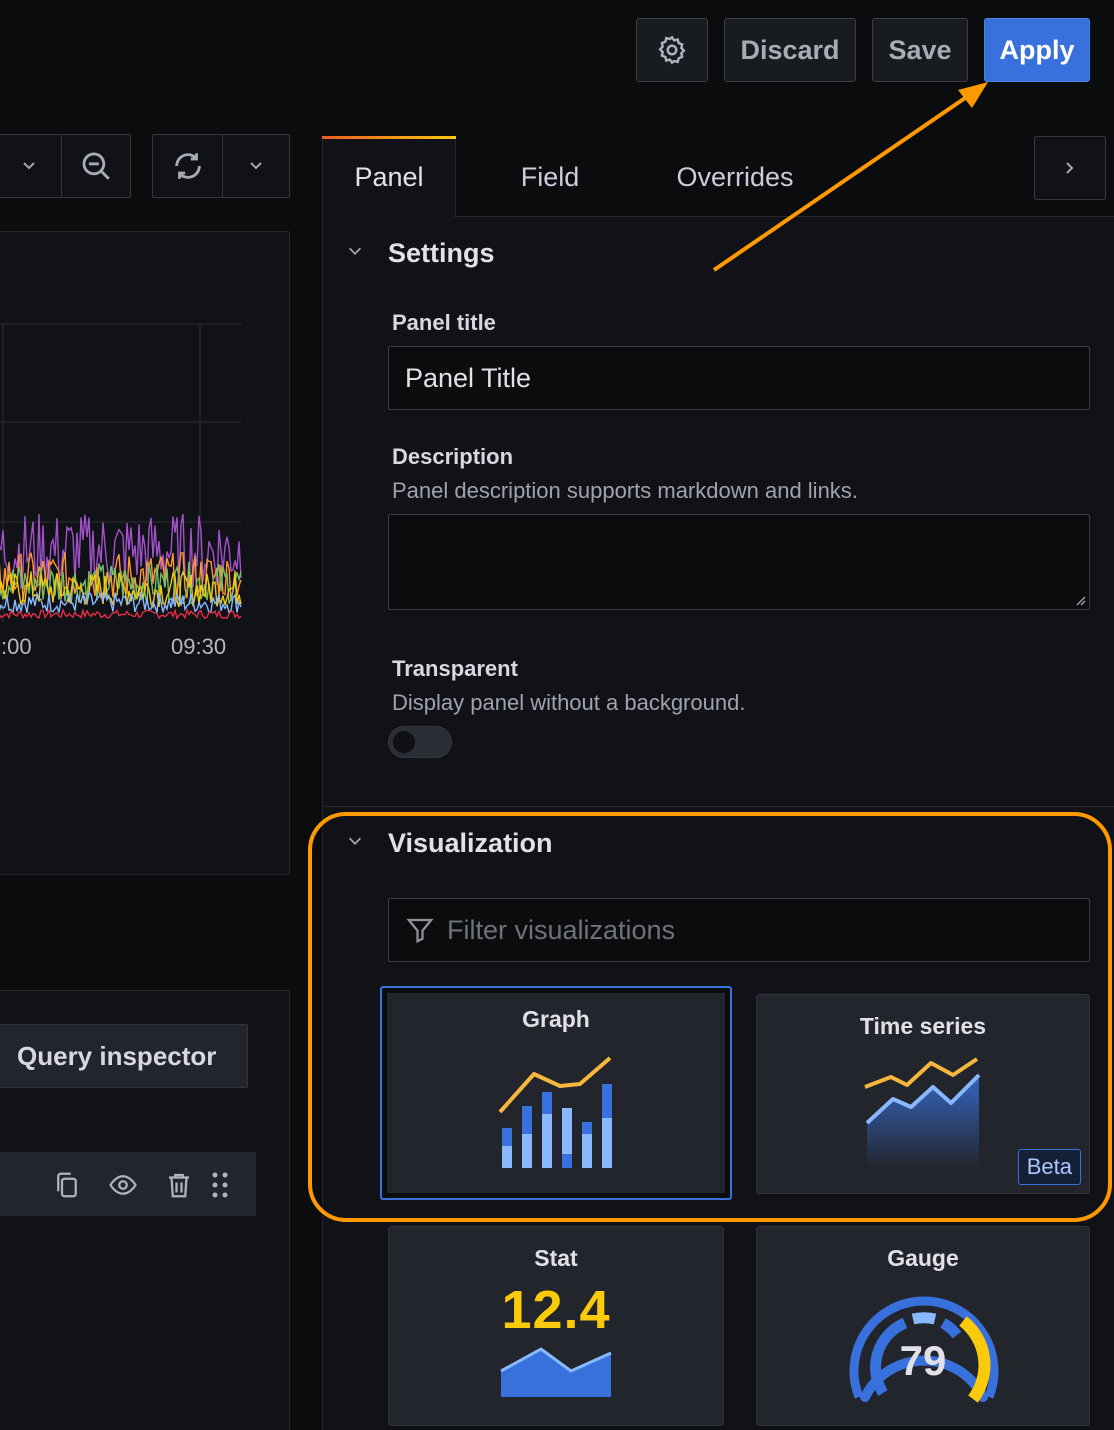  What do you see at coordinates (739, 562) in the screenshot?
I see `description-textarea` at bounding box center [739, 562].